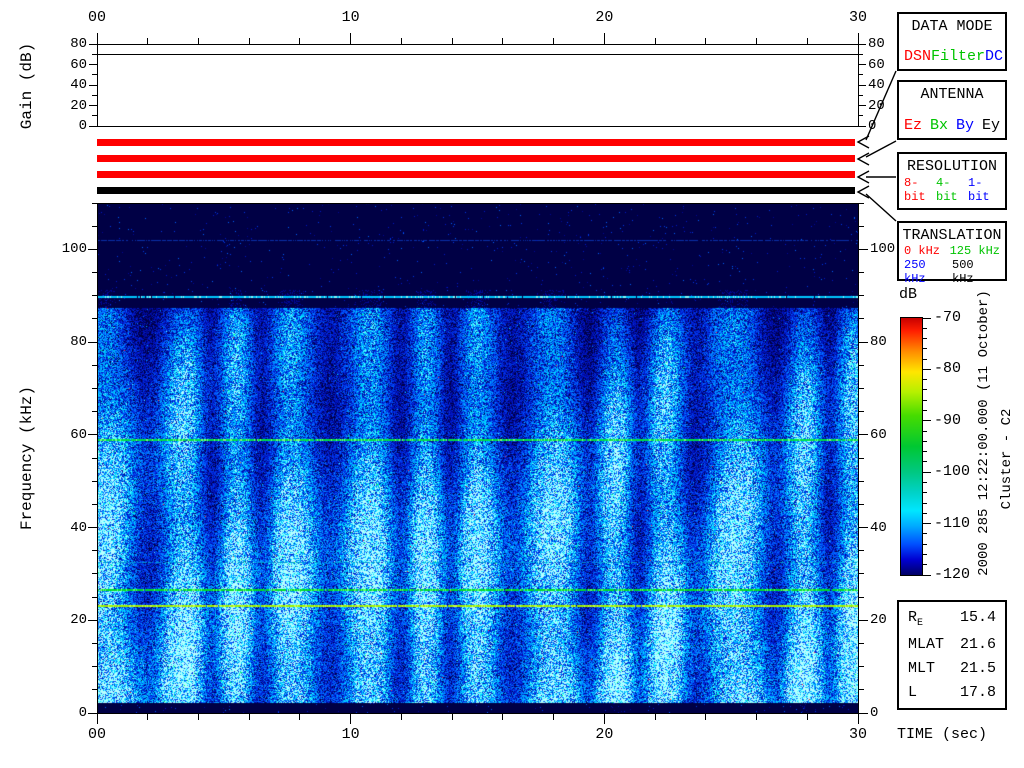 This screenshot has width=1024, height=768. I want to click on legend-item: 500 kHz, so click(963, 272).